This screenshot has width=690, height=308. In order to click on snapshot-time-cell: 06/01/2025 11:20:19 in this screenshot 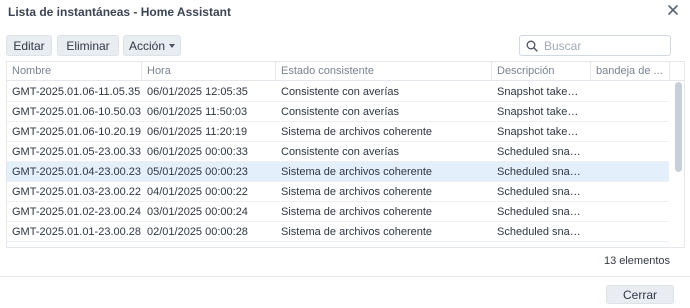, I will do `click(197, 132)`.